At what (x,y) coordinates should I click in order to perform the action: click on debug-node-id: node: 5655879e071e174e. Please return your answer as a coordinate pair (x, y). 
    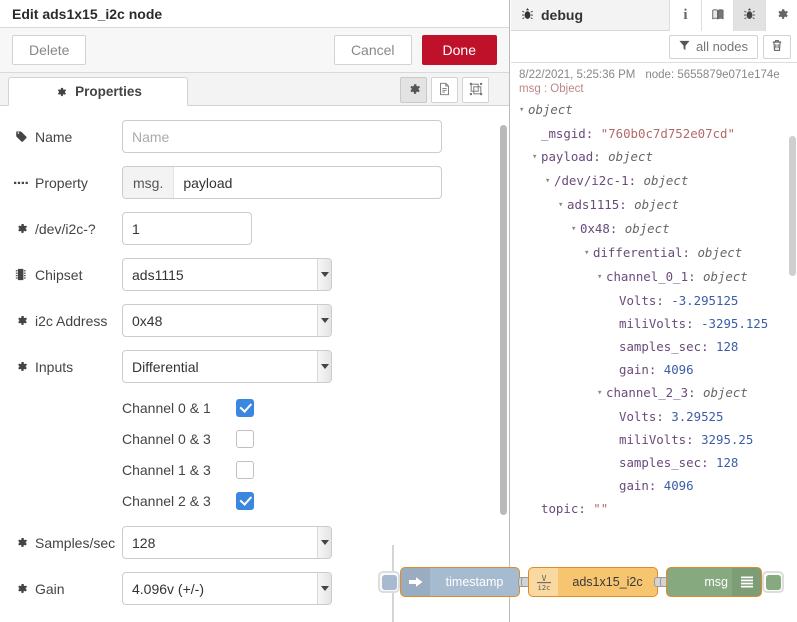
    Looking at the image, I should click on (712, 75).